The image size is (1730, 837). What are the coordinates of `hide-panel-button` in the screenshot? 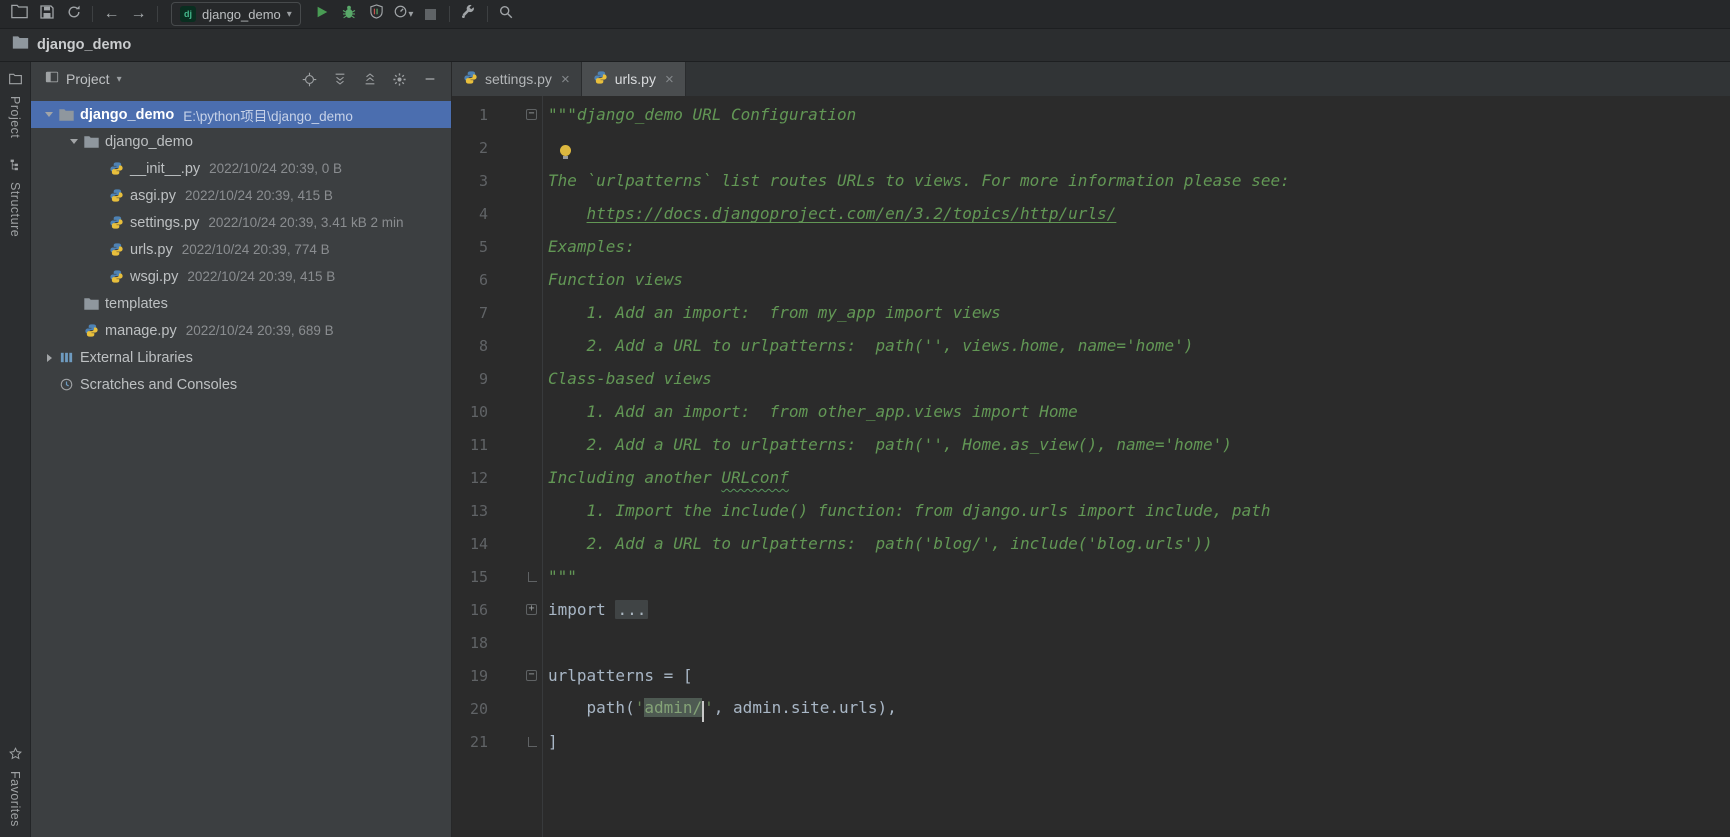 It's located at (429, 79).